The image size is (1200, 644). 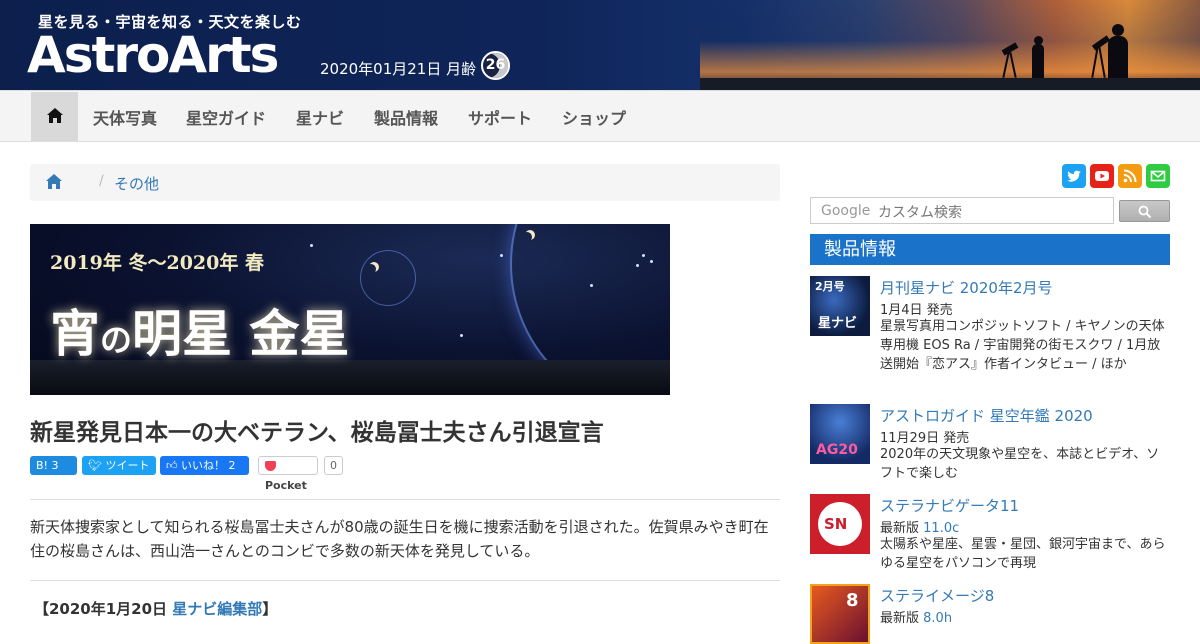 What do you see at coordinates (208, 465) in the screenshot?
I see `like-label: いいね！ 2` at bounding box center [208, 465].